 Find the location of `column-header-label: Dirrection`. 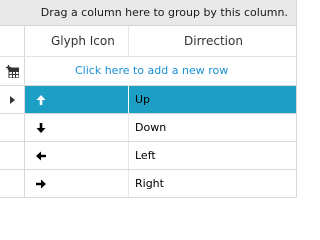

column-header-label: Dirrection is located at coordinates (213, 41).